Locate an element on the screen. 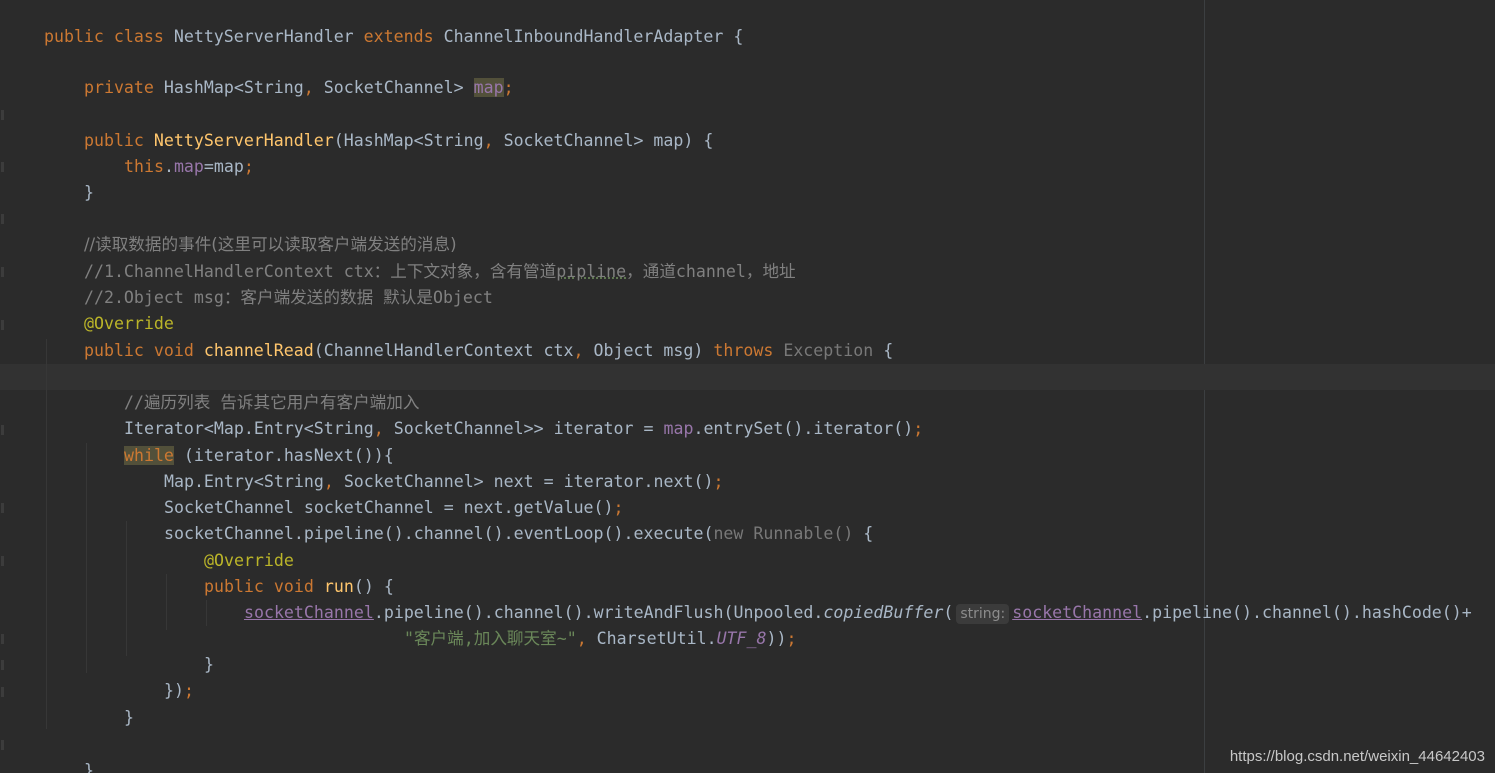 The width and height of the screenshot is (1495, 773). code-line: }); is located at coordinates (159, 676).